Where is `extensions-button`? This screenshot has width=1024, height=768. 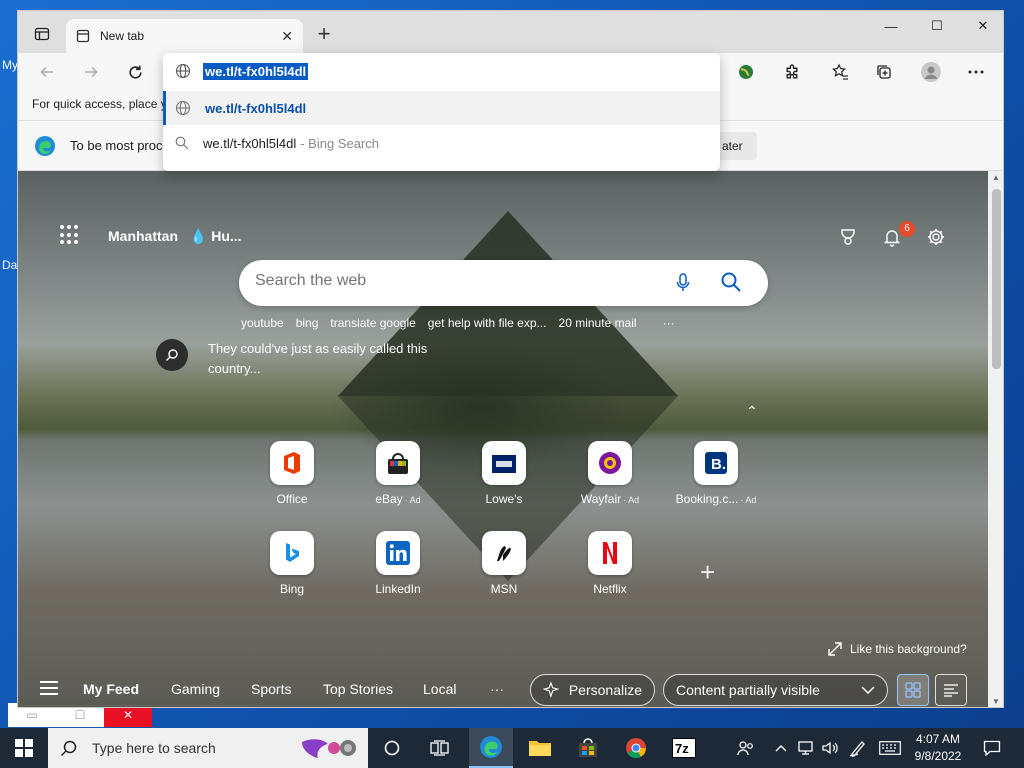 extensions-button is located at coordinates (792, 72).